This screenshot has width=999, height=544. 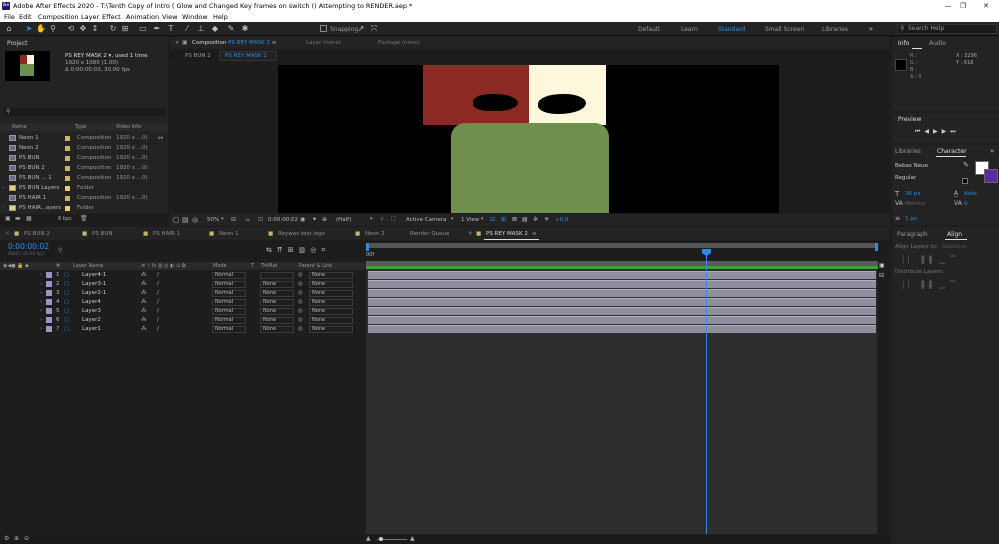 What do you see at coordinates (90, 17) in the screenshot?
I see `menu-layer: Layer` at bounding box center [90, 17].